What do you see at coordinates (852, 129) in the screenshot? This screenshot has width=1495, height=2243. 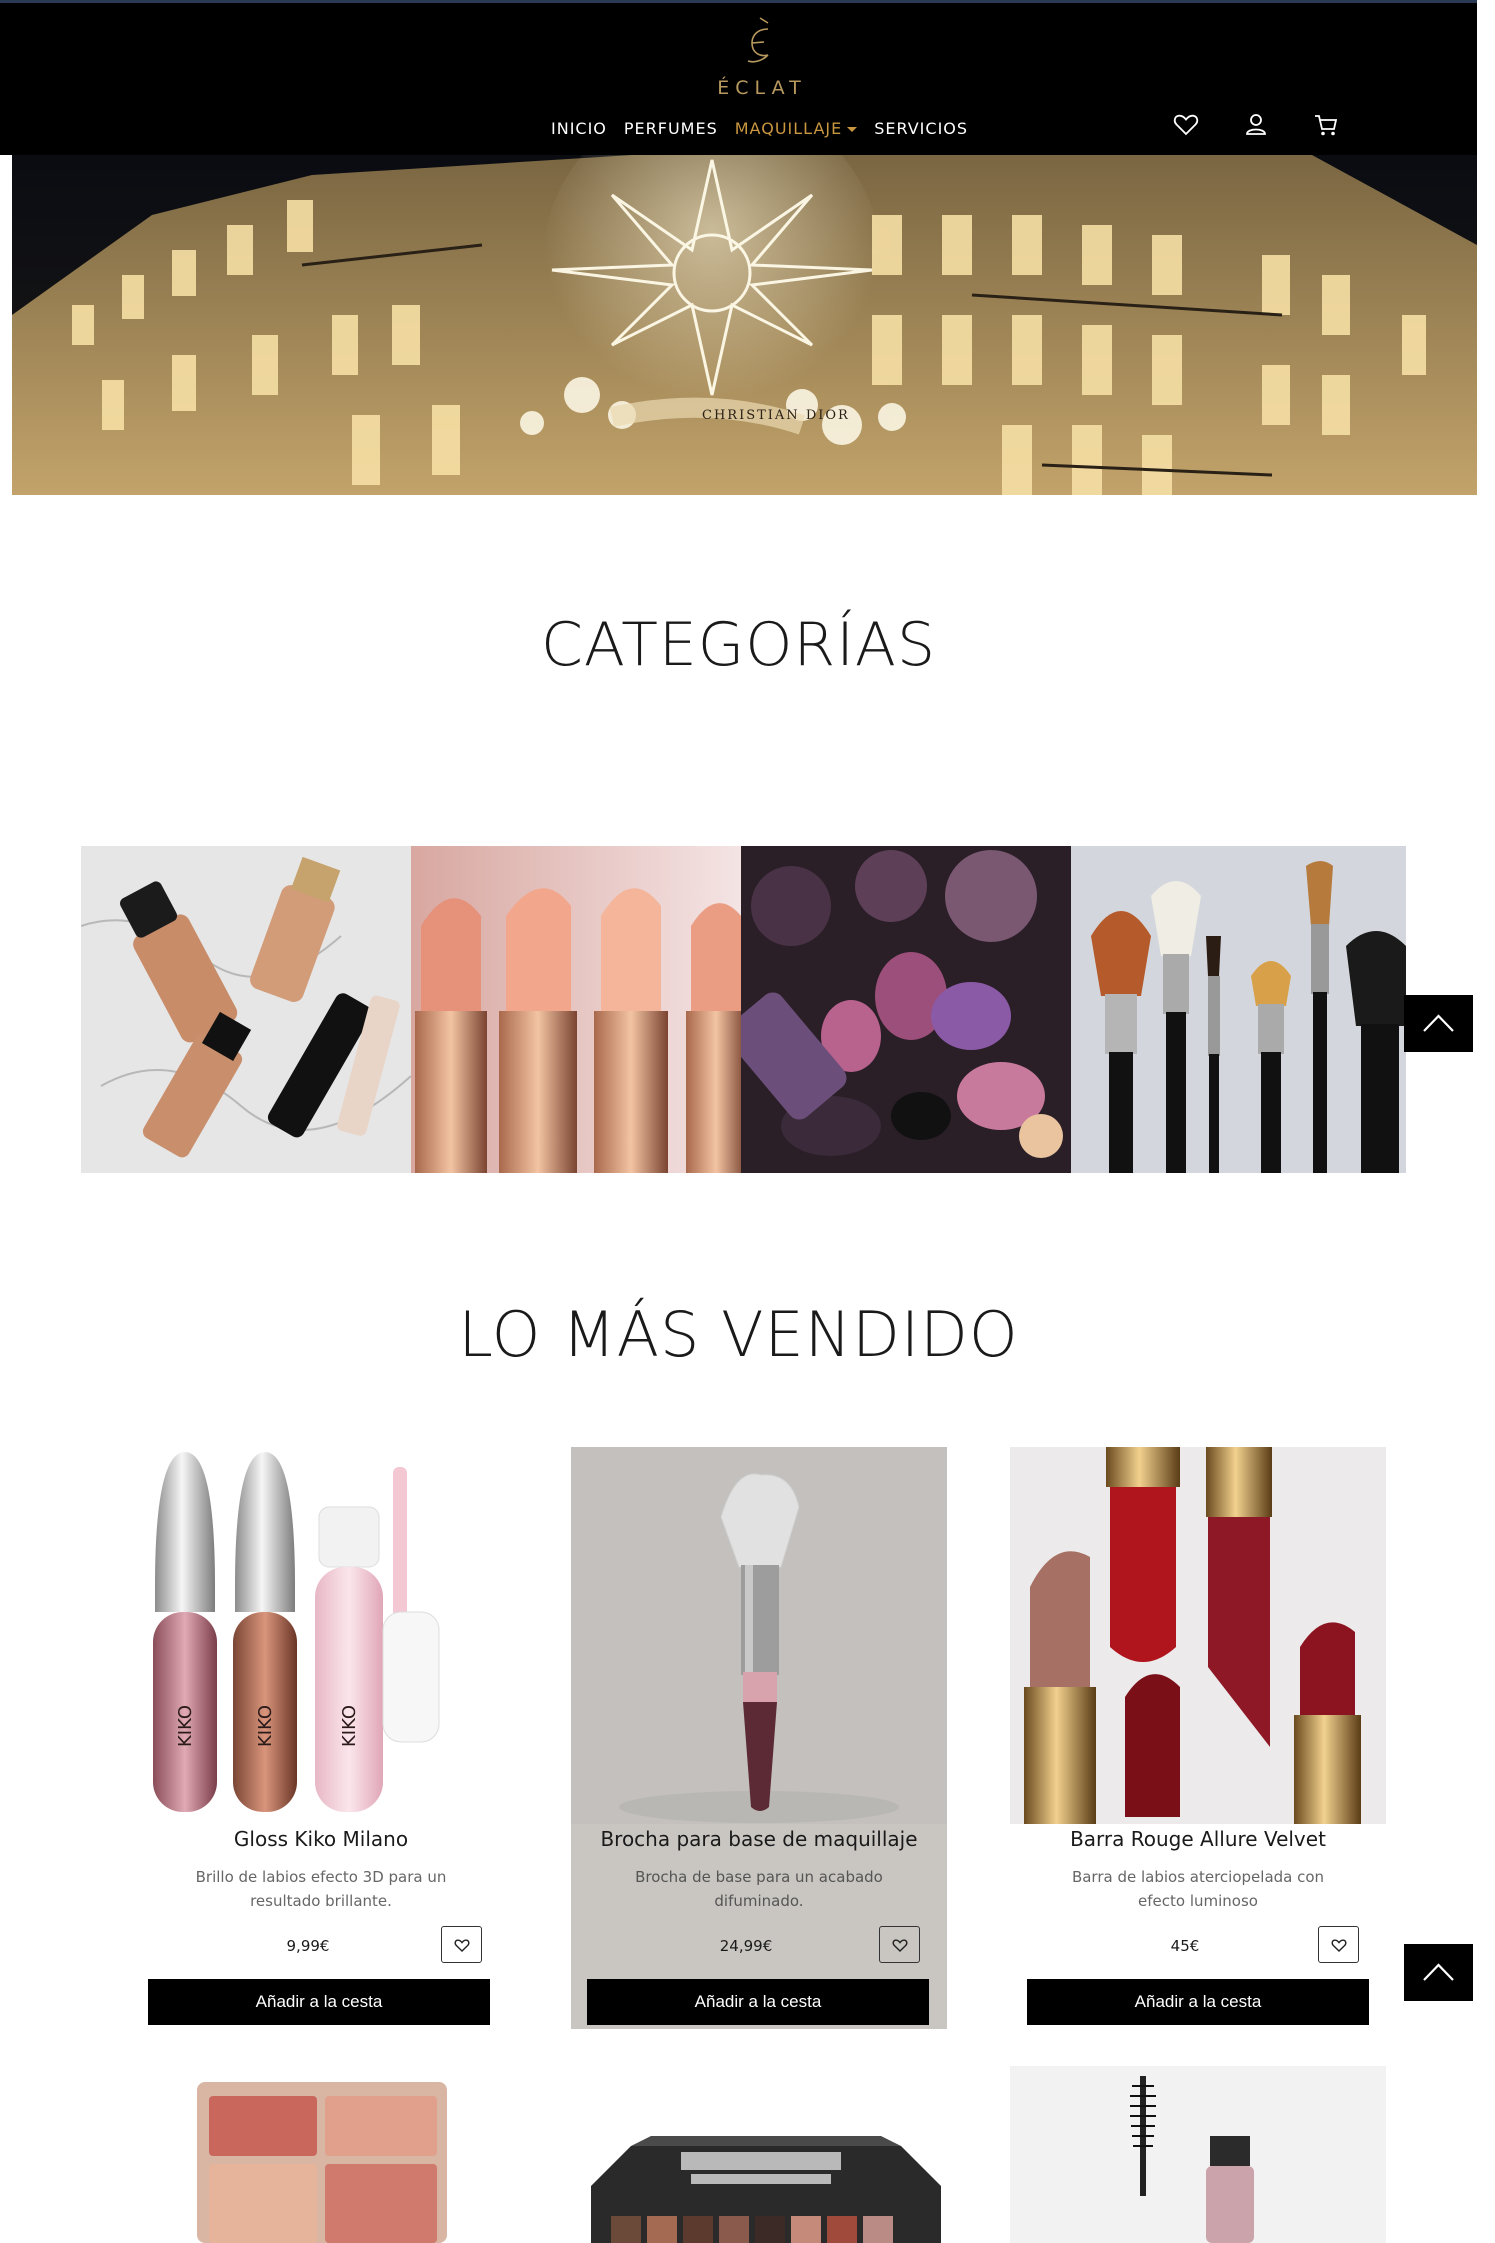 I see `caret-down-icon` at bounding box center [852, 129].